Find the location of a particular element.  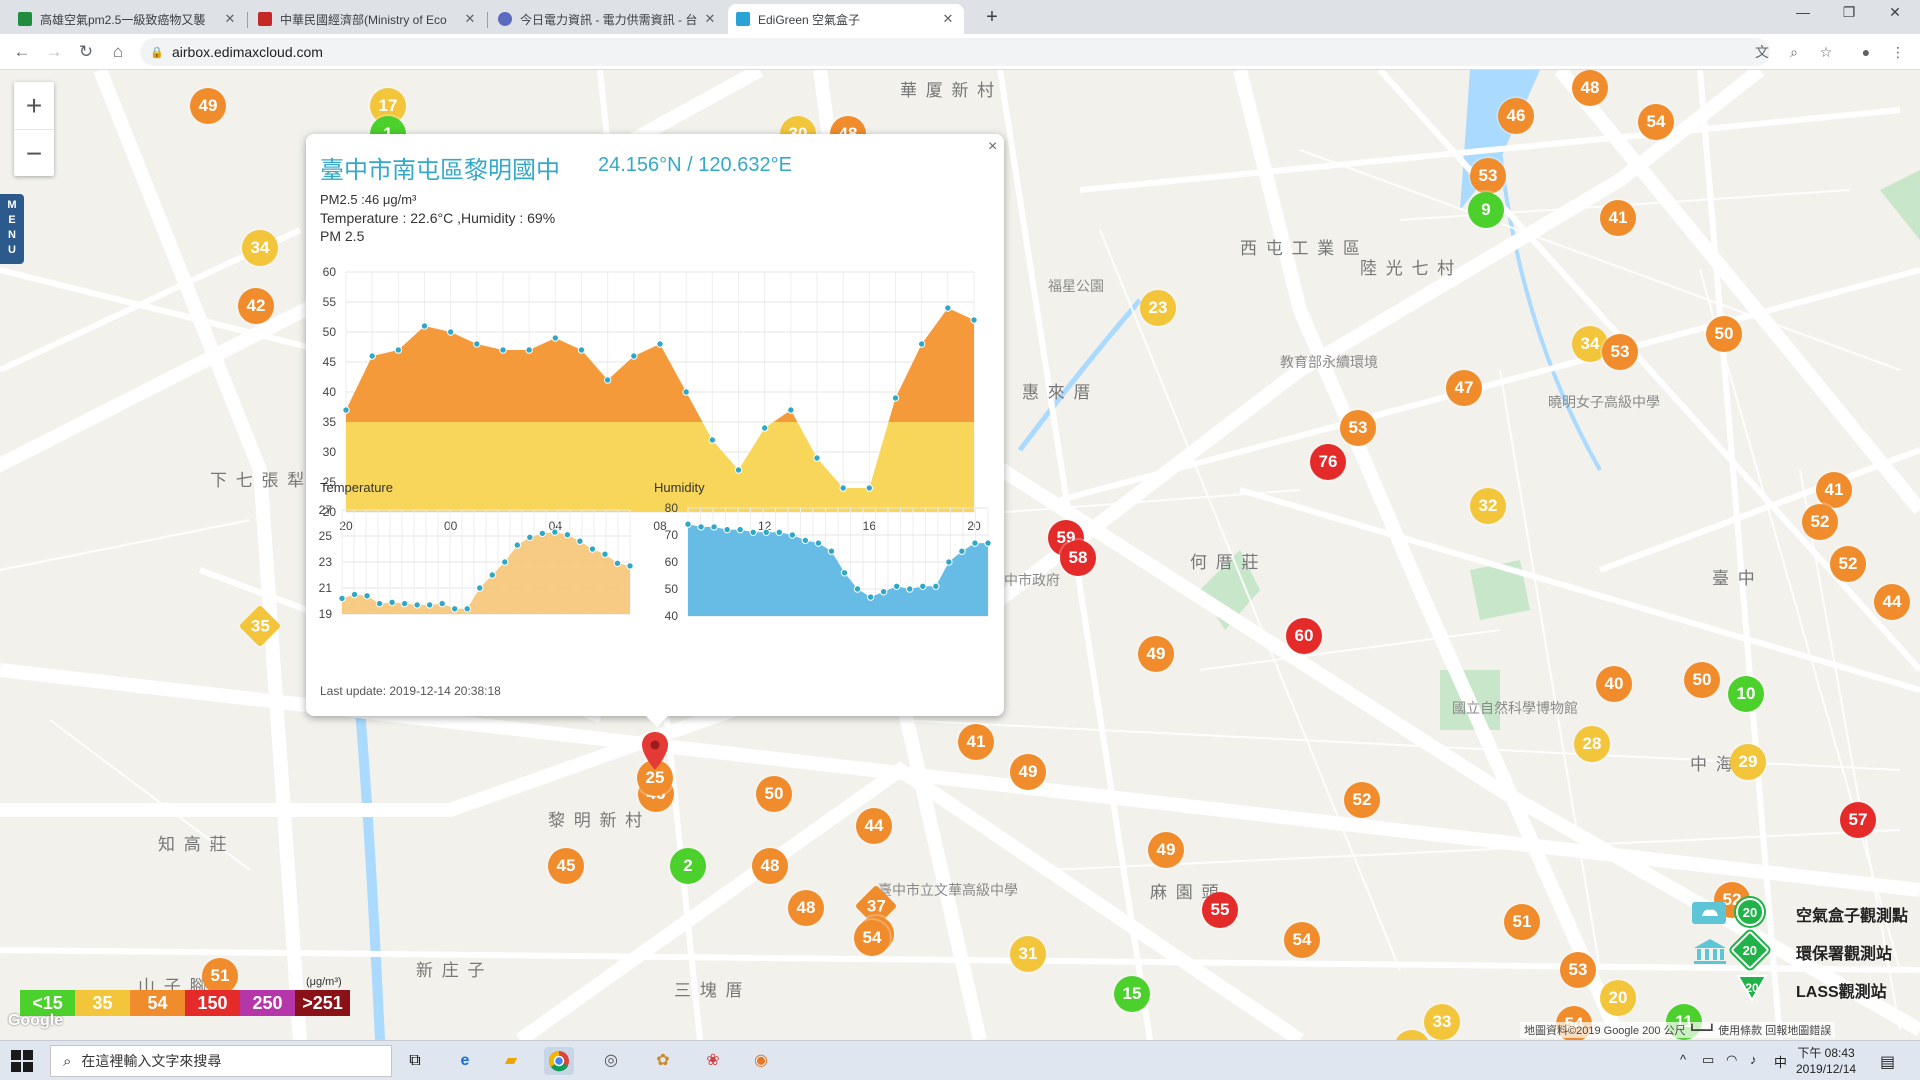

close-window-icon: ✕ is located at coordinates (1895, 12).